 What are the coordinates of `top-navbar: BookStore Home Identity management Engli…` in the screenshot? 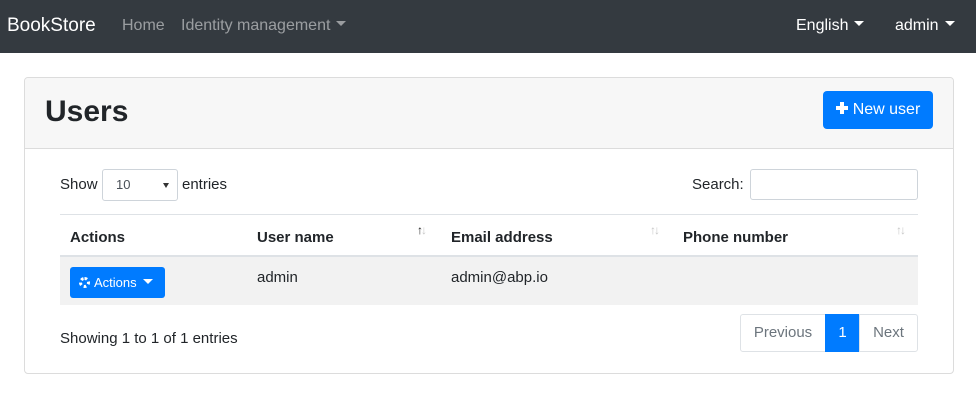 It's located at (488, 26).